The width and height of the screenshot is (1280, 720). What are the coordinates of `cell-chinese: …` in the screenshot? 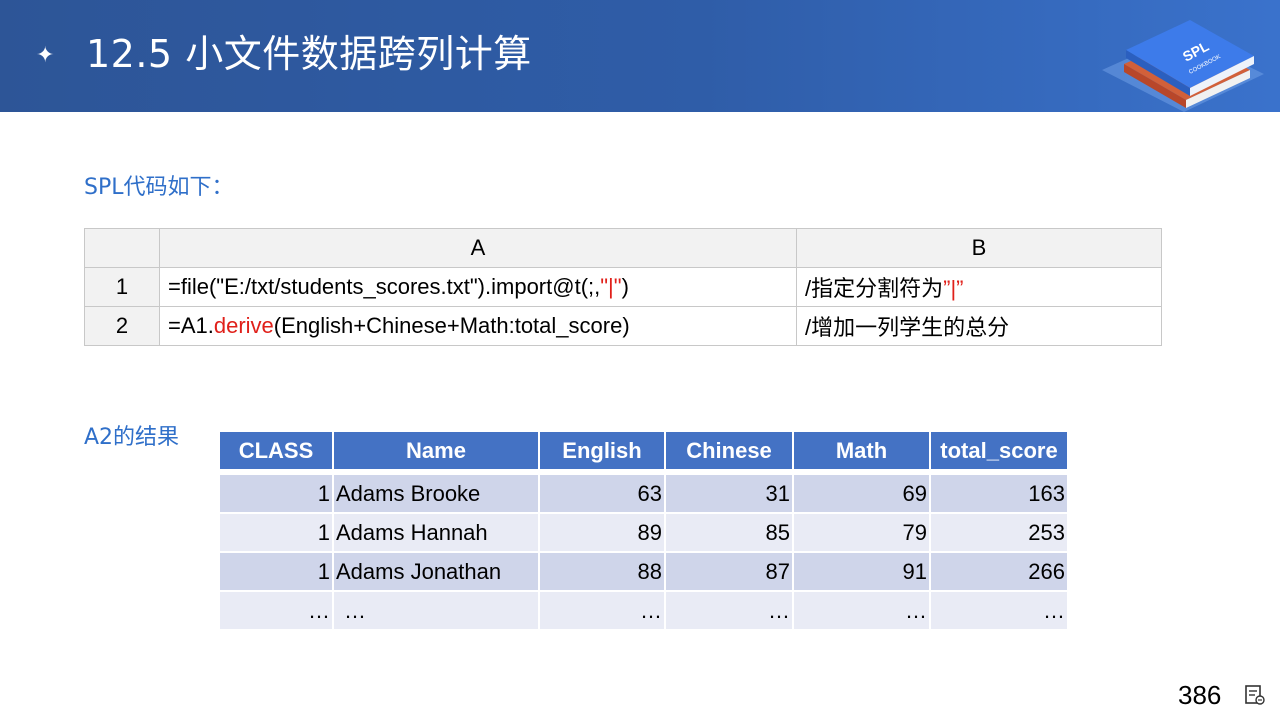 It's located at (730, 611).